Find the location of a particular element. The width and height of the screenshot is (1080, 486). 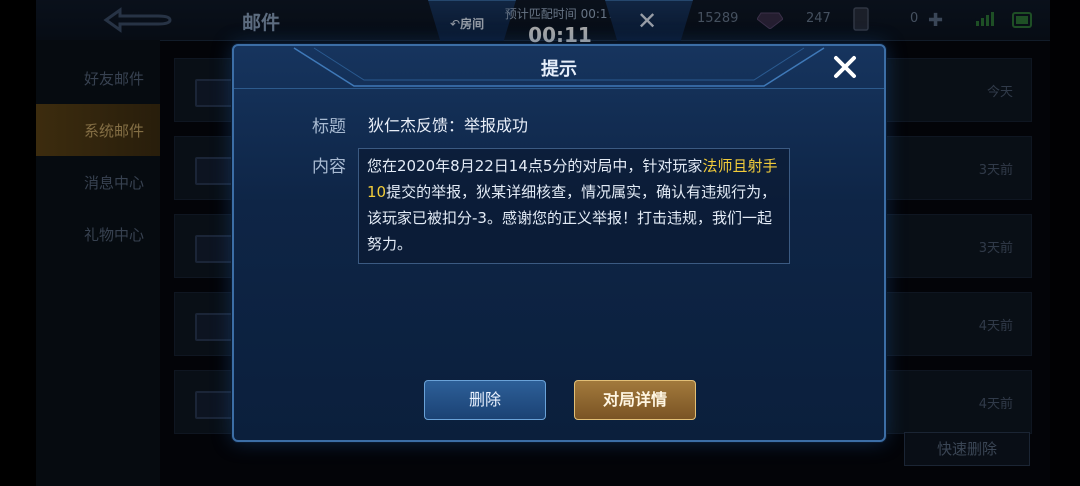

dialog-header: 提示 is located at coordinates (559, 67).